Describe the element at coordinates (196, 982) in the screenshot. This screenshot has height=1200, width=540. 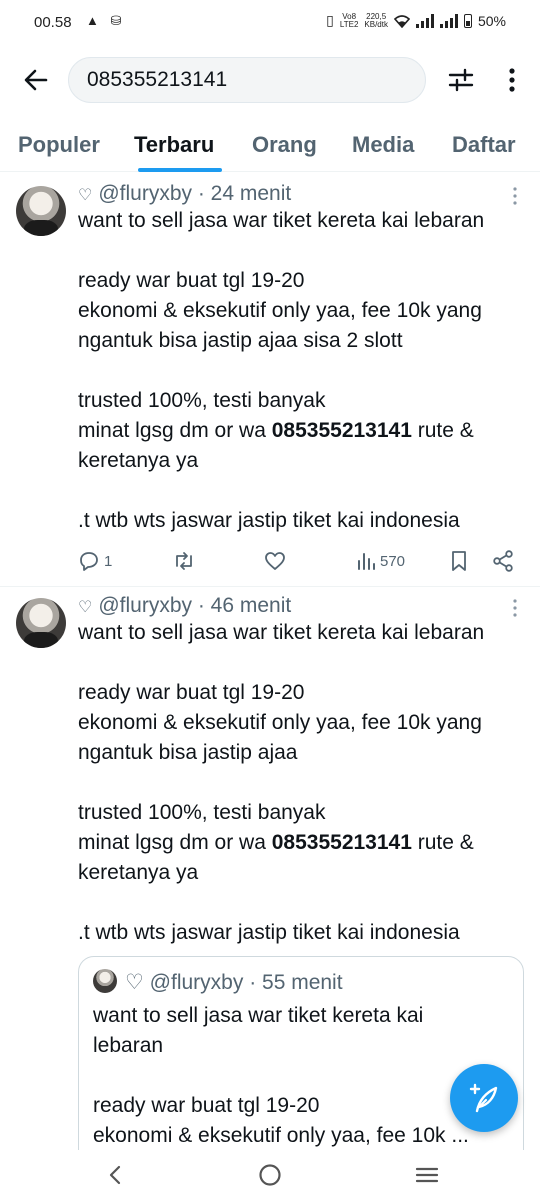
I see `quoted-handle: @fluryxby` at that location.